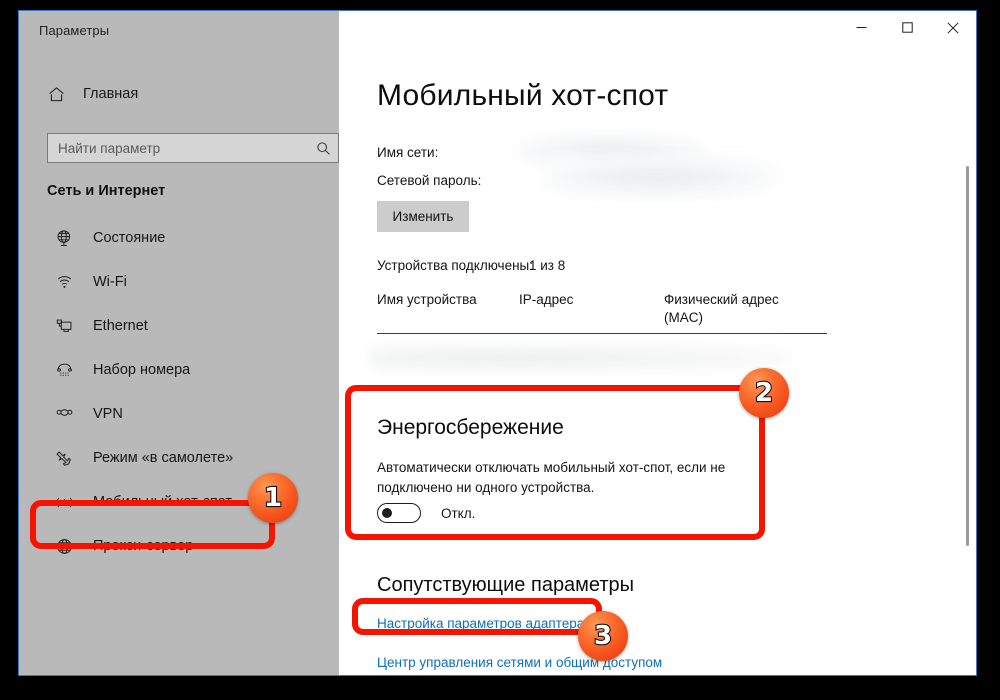  Describe the element at coordinates (602, 333) in the screenshot. I see `table-divider` at that location.